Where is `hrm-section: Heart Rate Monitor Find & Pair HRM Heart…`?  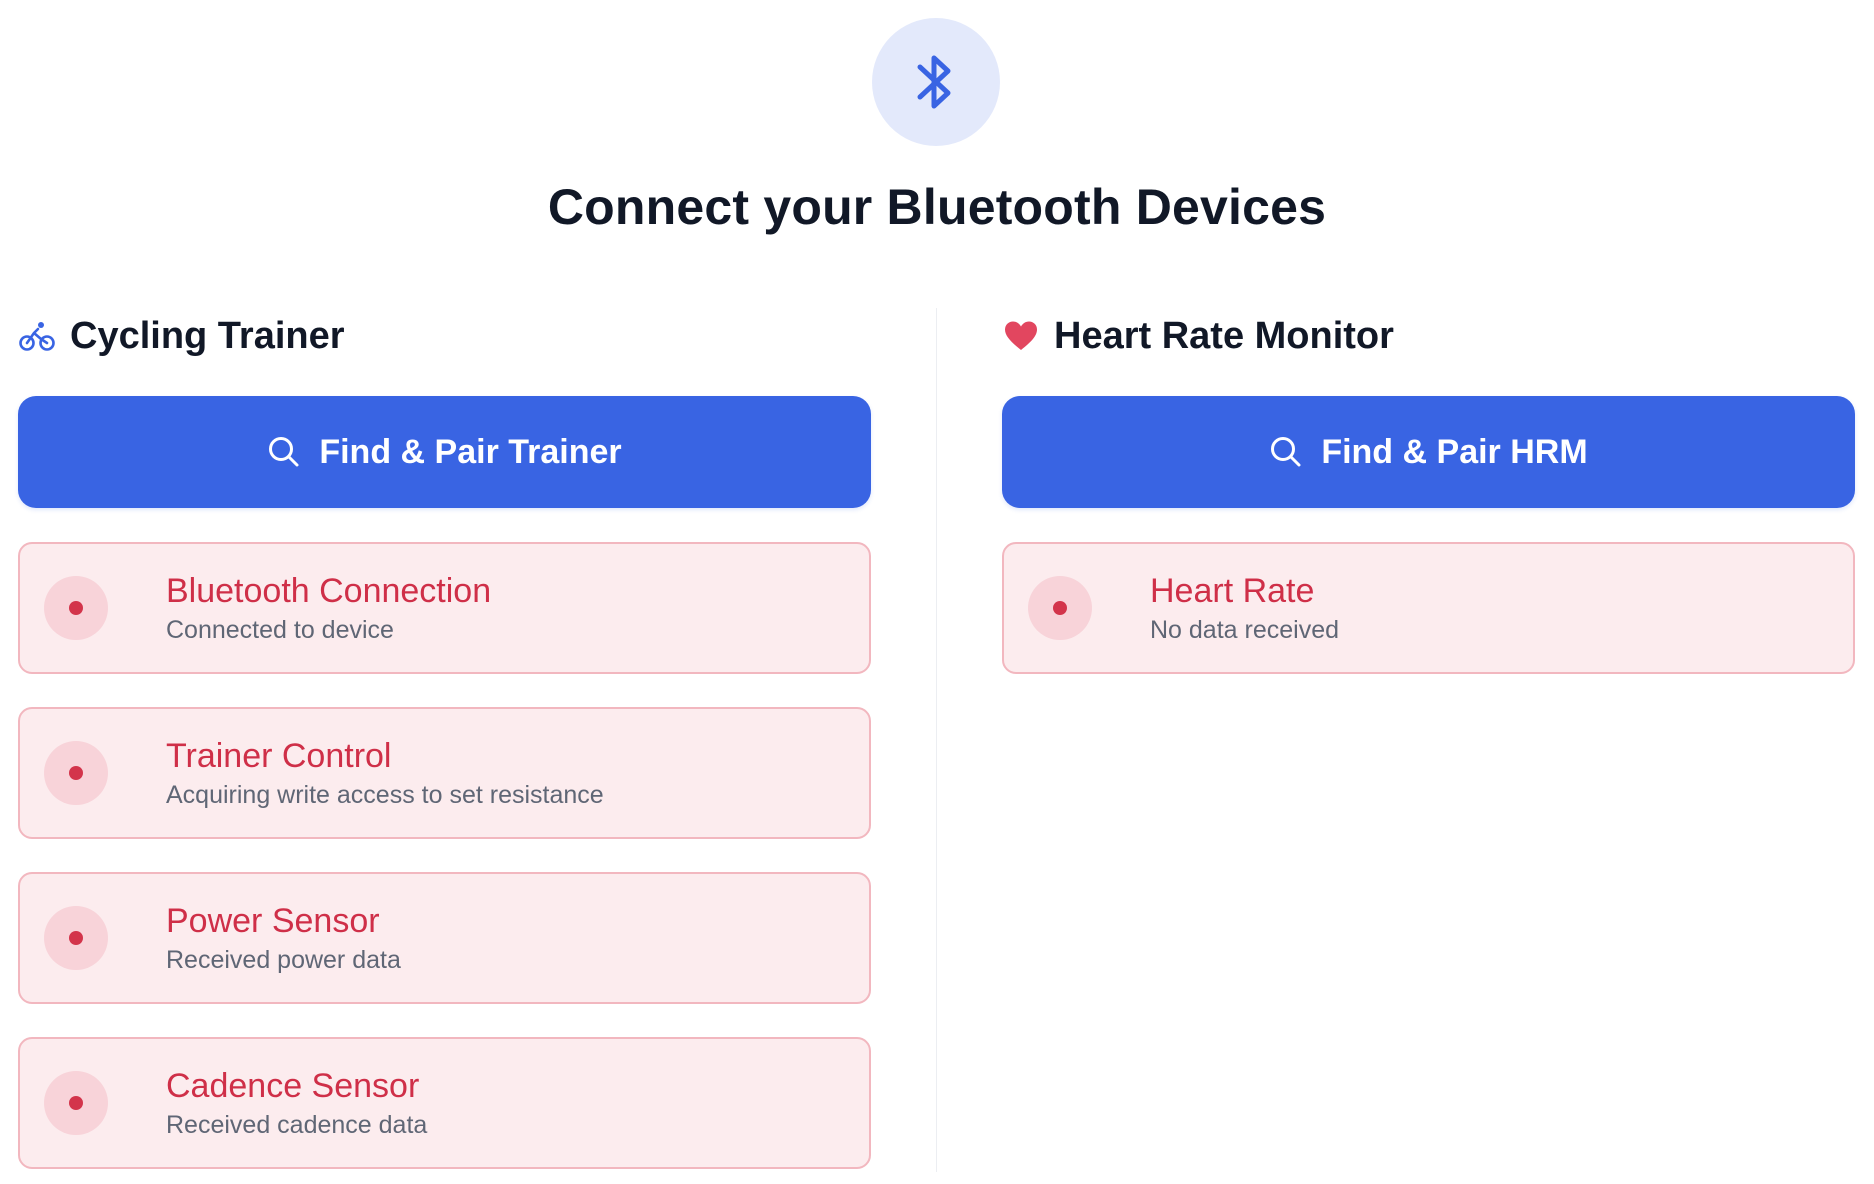
hrm-section: Heart Rate Monitor Find & Pair HRM Heart… is located at coordinates (1428, 492).